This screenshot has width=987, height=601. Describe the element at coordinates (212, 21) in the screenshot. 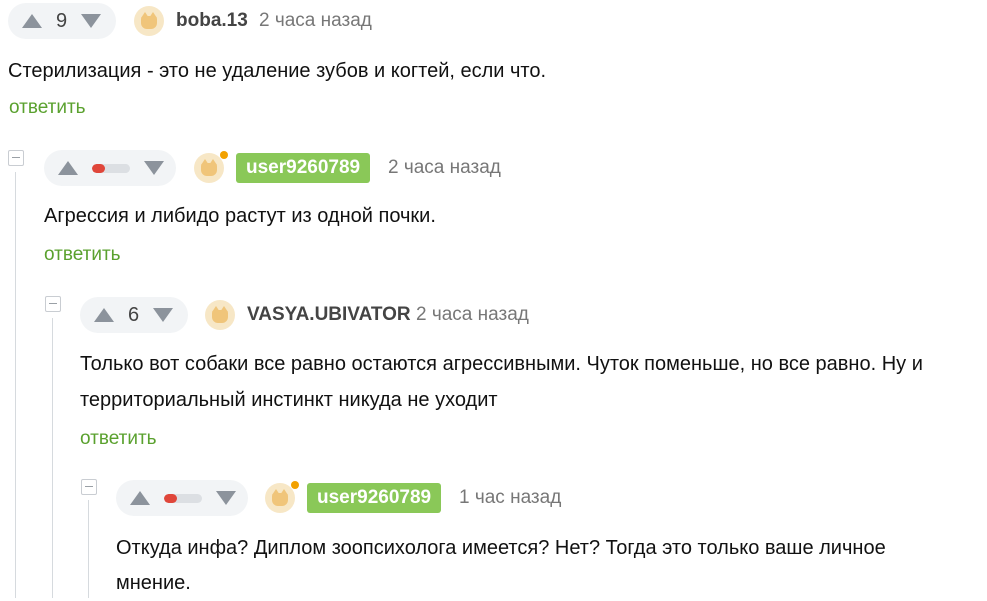

I see `username: boba.13` at that location.